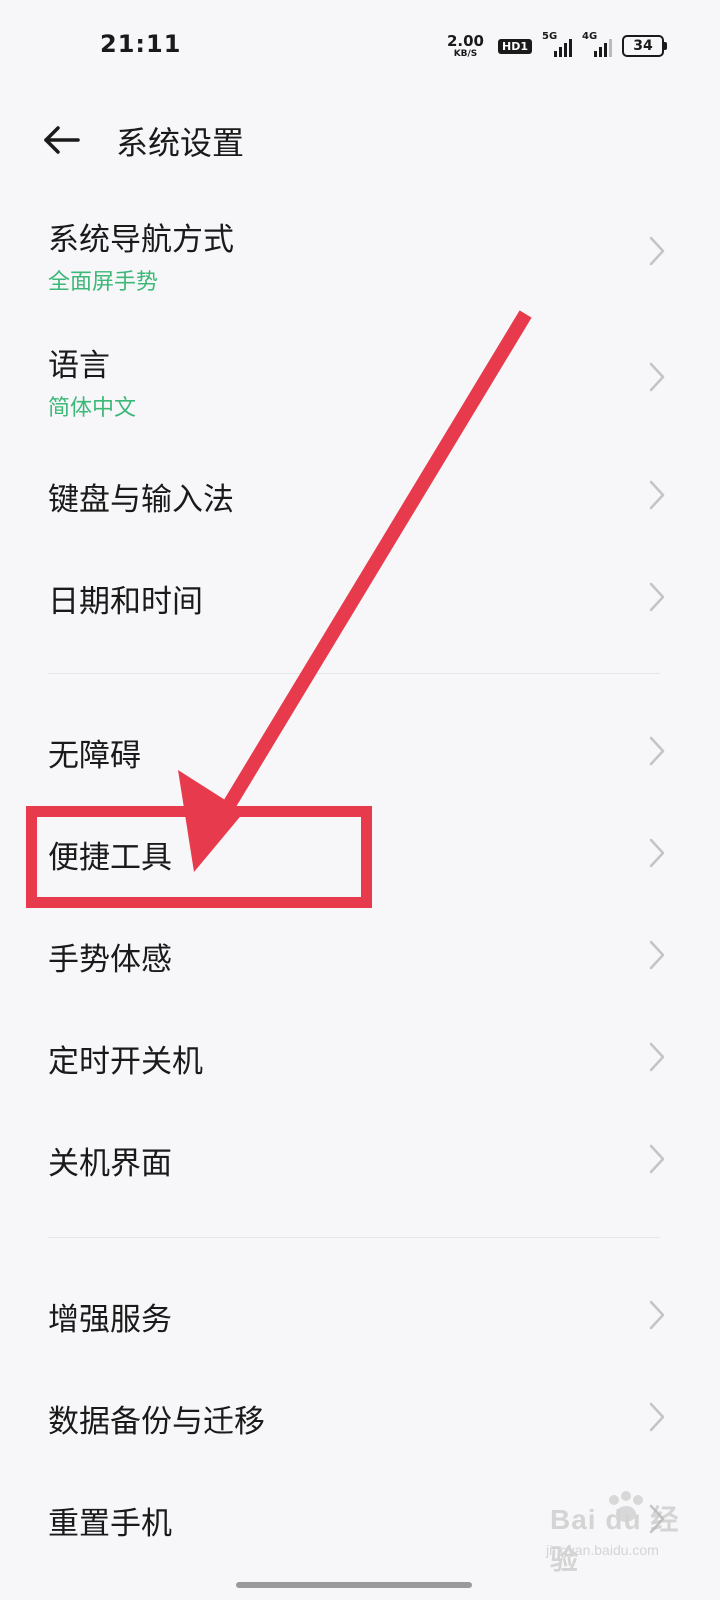 The width and height of the screenshot is (720, 1600). Describe the element at coordinates (199, 857) in the screenshot. I see `annotation-highlight-box` at that location.